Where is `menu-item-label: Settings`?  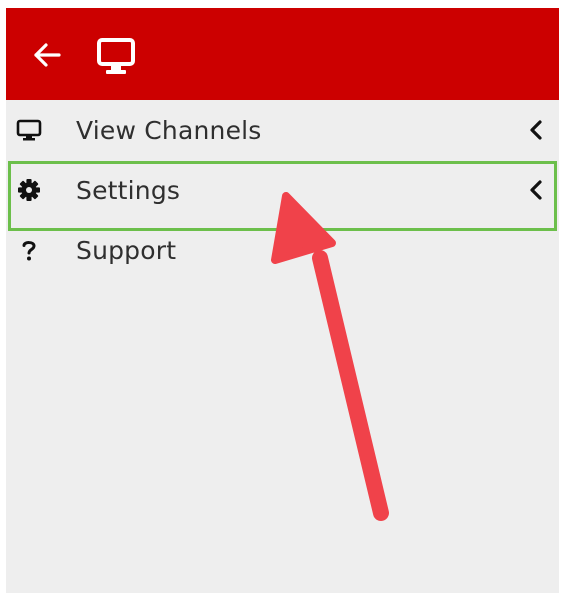
menu-item-label: Settings is located at coordinates (128, 190).